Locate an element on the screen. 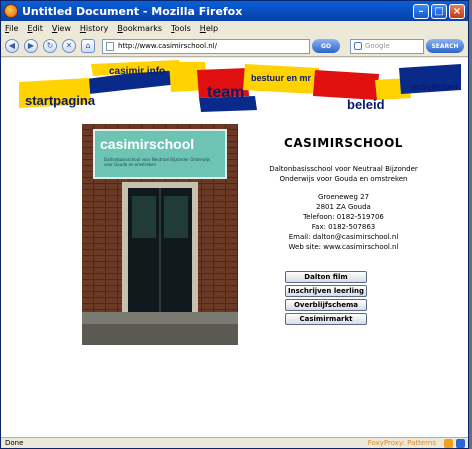 Image resolution: width=472 pixels, height=449 pixels. foxyproxy-icon is located at coordinates (448, 443).